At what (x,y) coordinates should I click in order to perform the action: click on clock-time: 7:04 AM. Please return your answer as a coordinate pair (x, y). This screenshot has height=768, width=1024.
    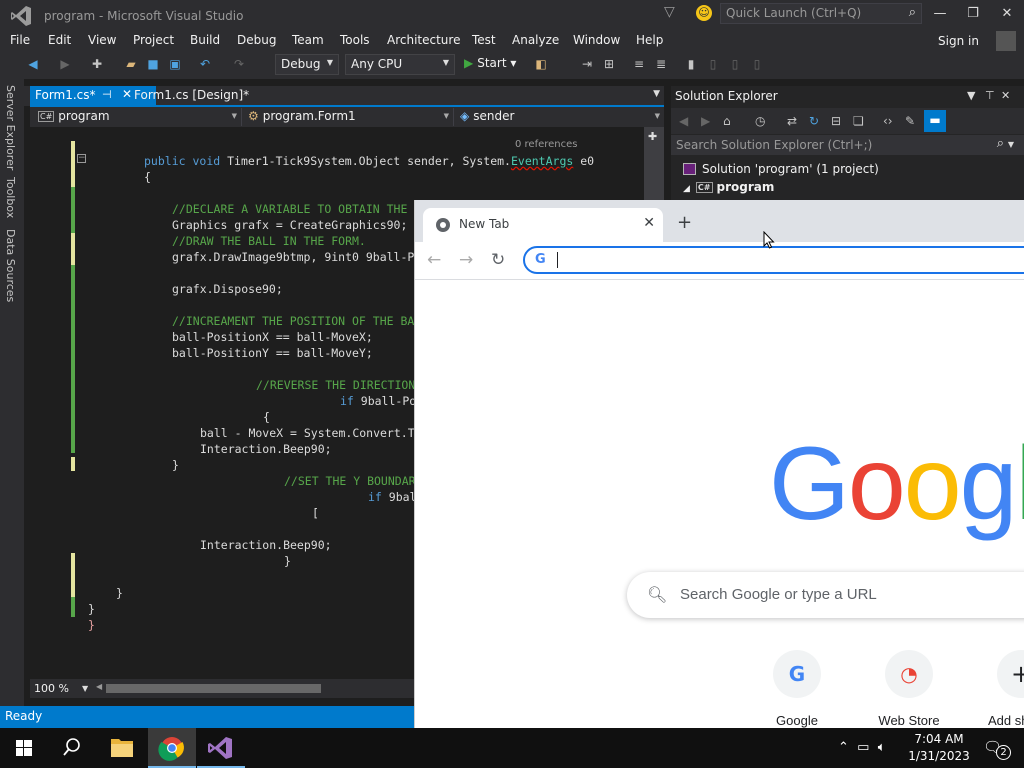
    Looking at the image, I should click on (939, 739).